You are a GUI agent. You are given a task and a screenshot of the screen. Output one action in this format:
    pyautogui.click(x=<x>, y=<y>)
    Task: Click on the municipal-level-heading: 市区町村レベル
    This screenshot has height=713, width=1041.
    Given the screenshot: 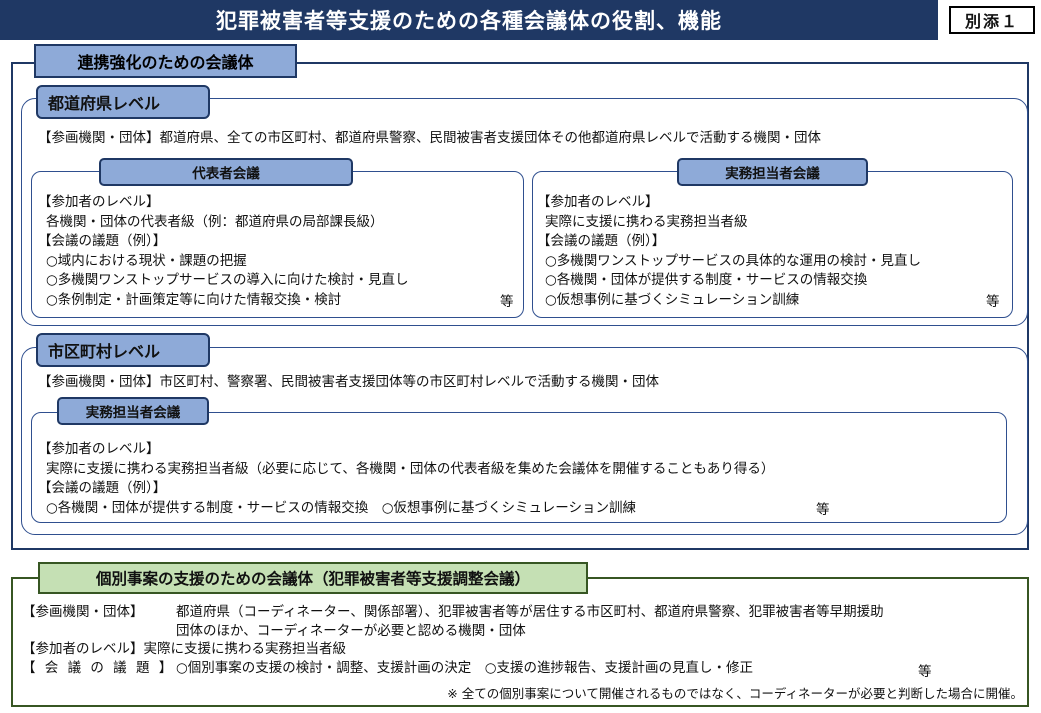 What is the action you would take?
    pyautogui.click(x=123, y=350)
    